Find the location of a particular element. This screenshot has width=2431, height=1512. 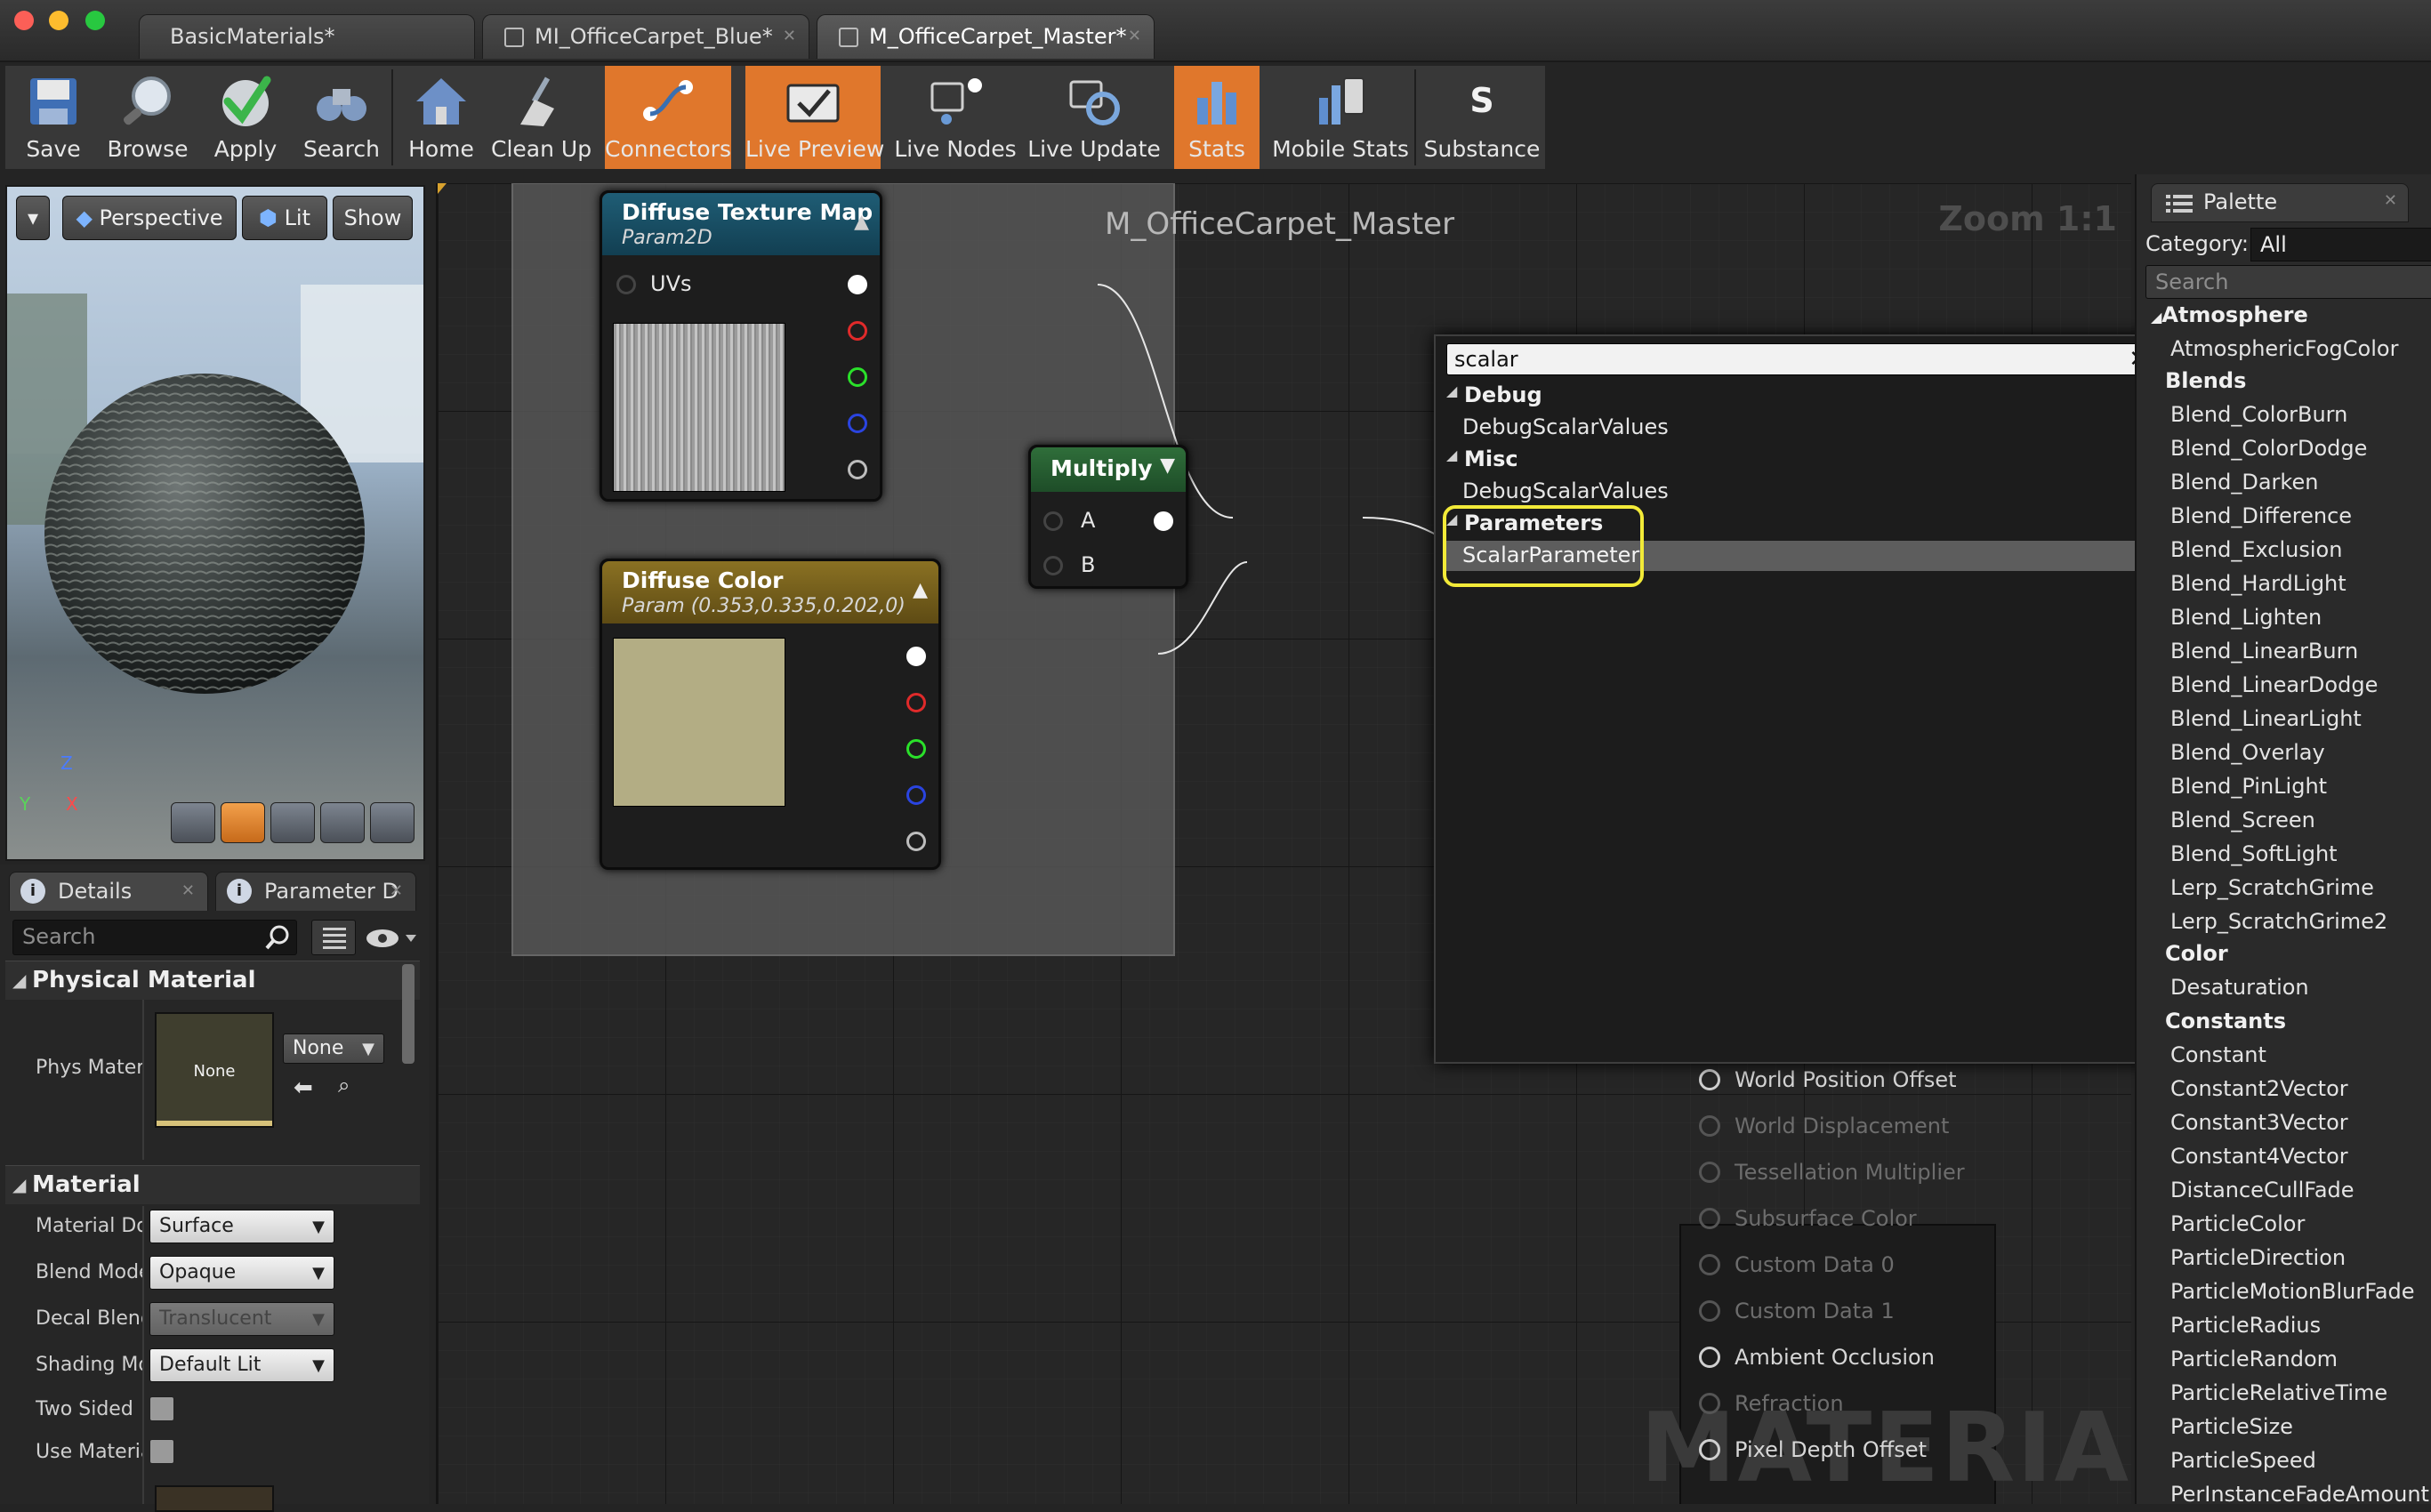

palette-item: Blend_ColorDodge is located at coordinates (2268, 449).